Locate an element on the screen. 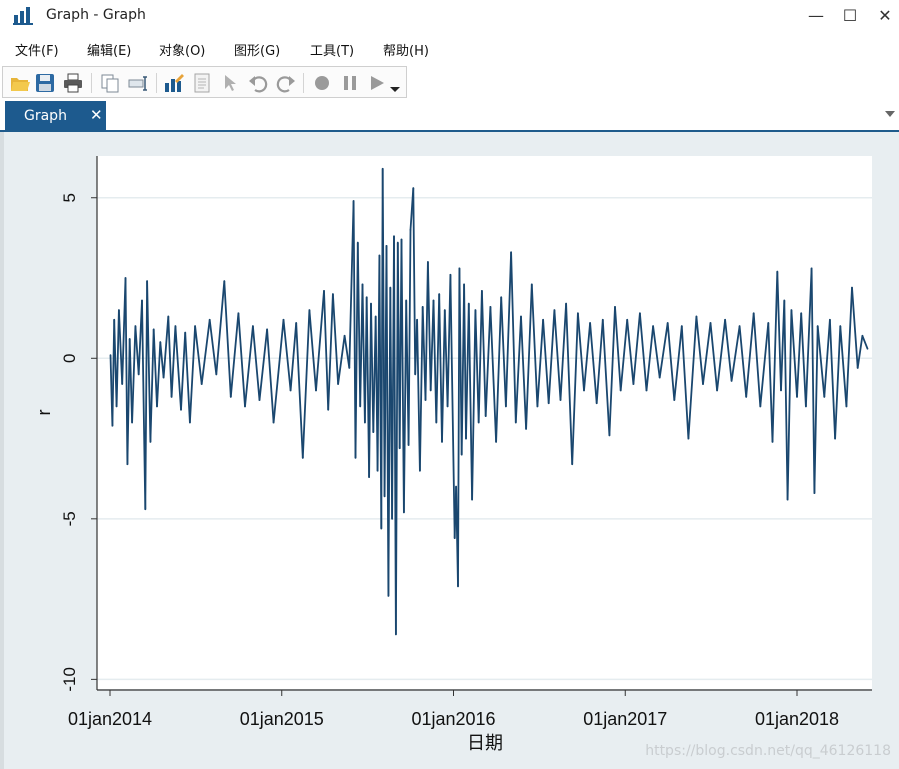  y-tick-label: 0 is located at coordinates (69, 358).